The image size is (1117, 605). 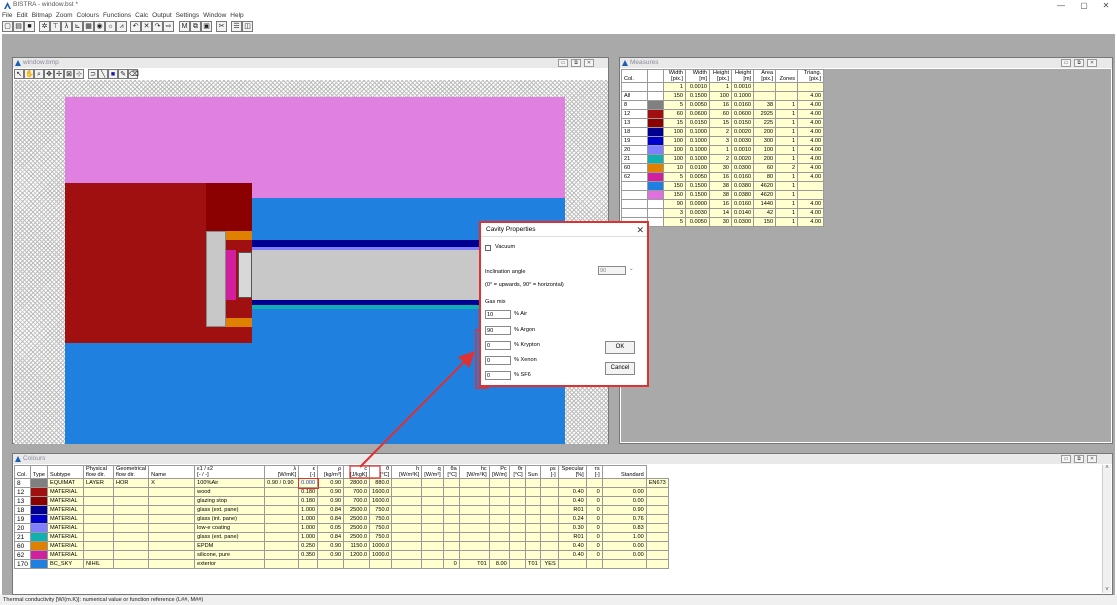 What do you see at coordinates (640, 230) in the screenshot?
I see `dialog-close-icon: ✕` at bounding box center [640, 230].